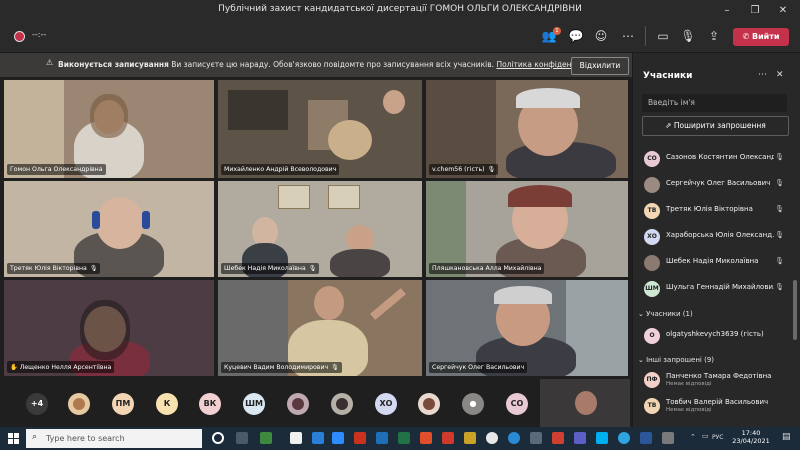  What do you see at coordinates (602, 438) in the screenshot?
I see `skype-icon` at bounding box center [602, 438].